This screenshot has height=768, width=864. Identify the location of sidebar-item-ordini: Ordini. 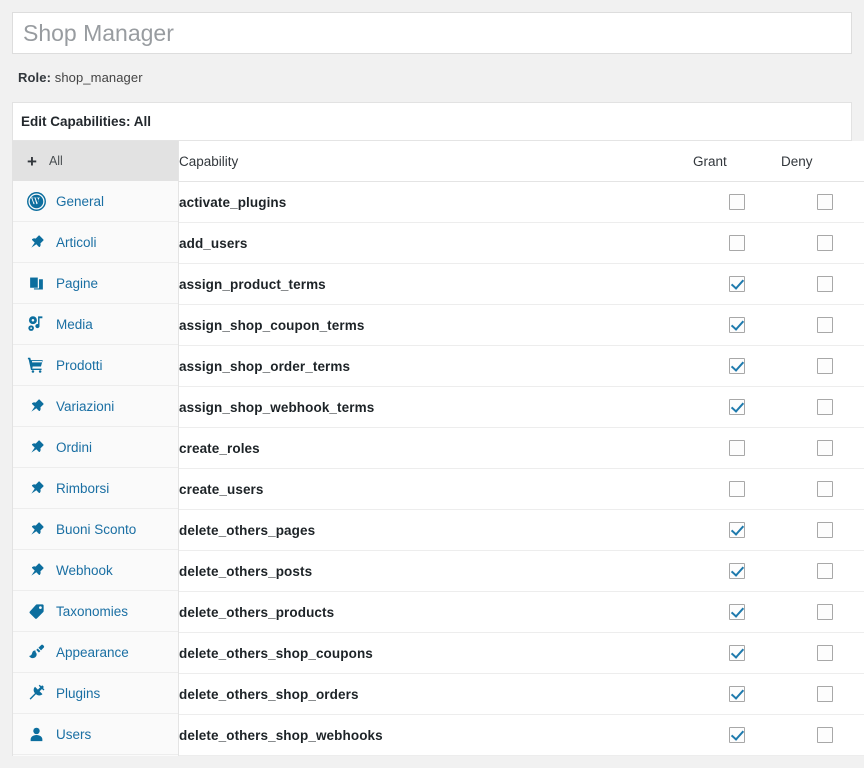
(95, 447).